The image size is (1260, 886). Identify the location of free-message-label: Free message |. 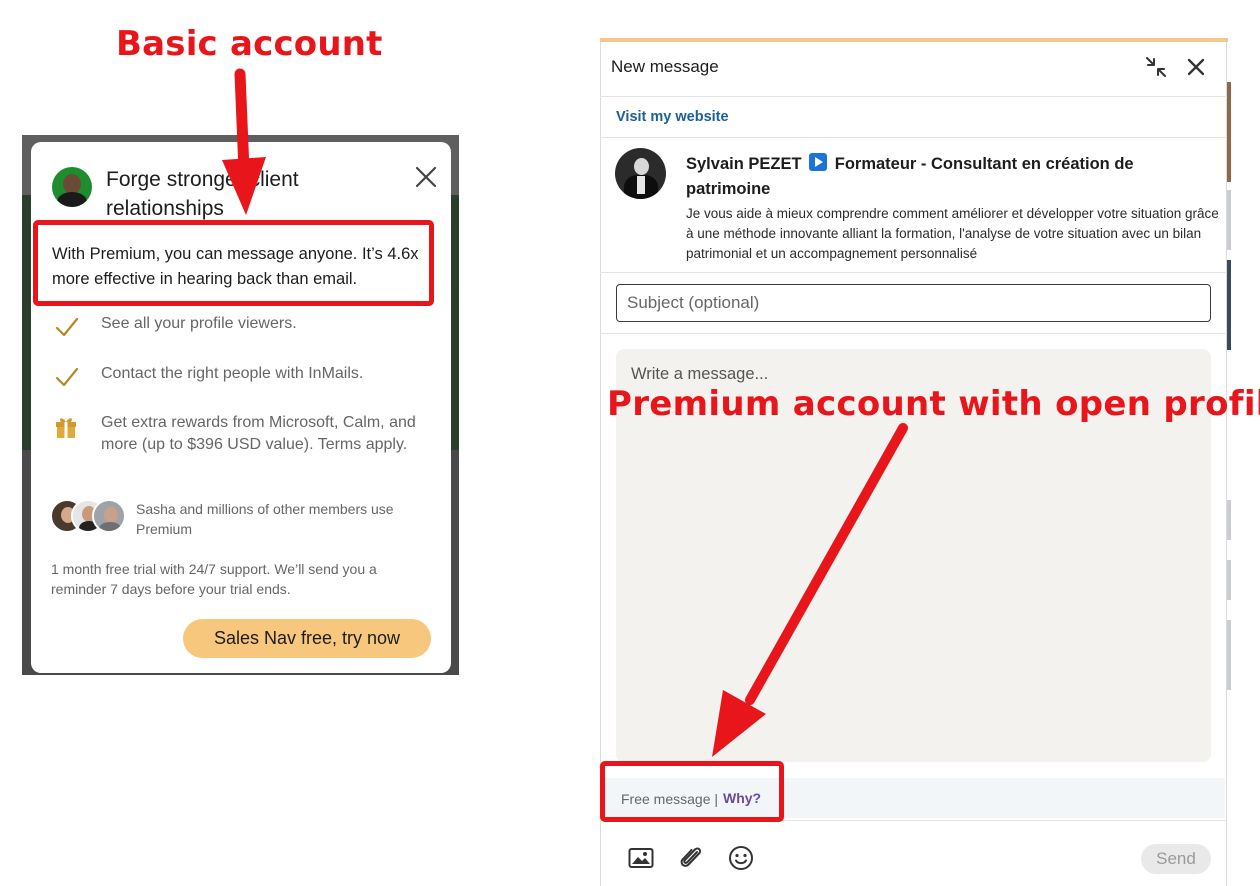
(670, 799).